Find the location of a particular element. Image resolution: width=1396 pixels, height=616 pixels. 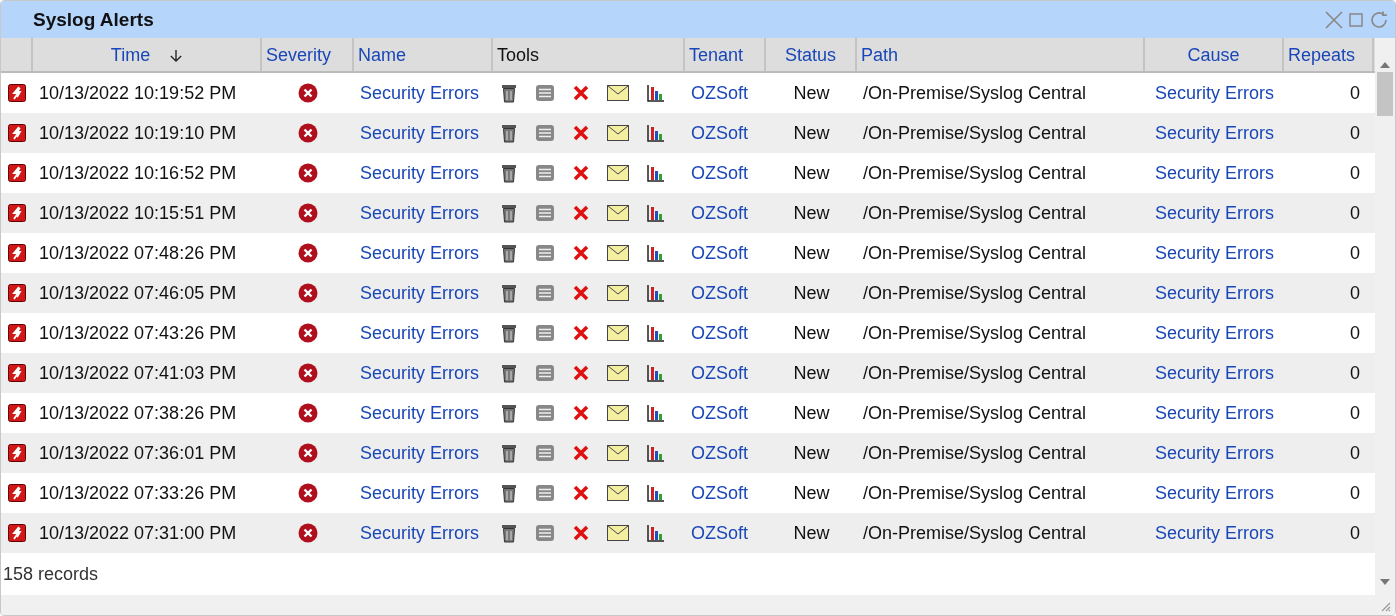

column-header: Tools is located at coordinates (589, 55).